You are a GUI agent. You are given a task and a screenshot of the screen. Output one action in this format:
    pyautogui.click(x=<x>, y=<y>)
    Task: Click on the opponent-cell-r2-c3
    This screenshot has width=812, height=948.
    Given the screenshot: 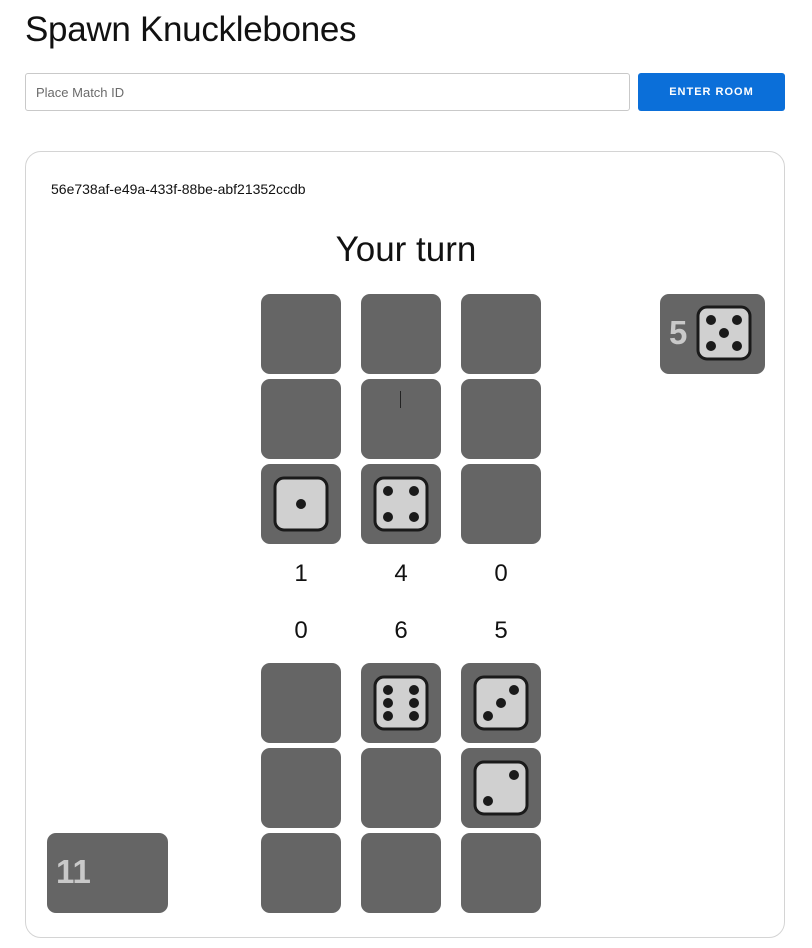 What is the action you would take?
    pyautogui.click(x=501, y=419)
    